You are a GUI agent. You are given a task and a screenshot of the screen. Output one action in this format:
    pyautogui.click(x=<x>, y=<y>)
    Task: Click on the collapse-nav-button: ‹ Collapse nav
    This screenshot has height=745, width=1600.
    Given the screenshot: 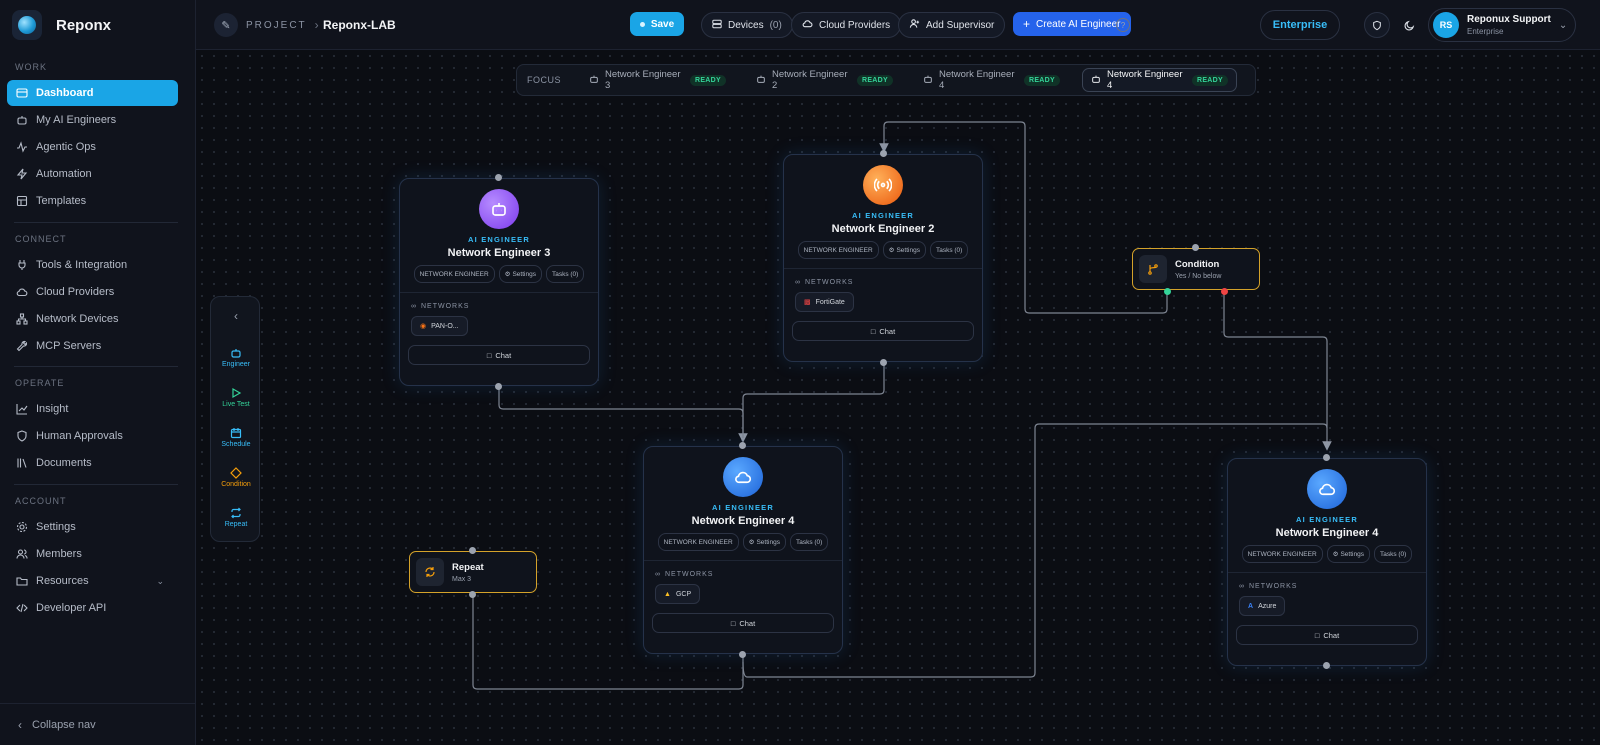 What is the action you would take?
    pyautogui.click(x=98, y=724)
    